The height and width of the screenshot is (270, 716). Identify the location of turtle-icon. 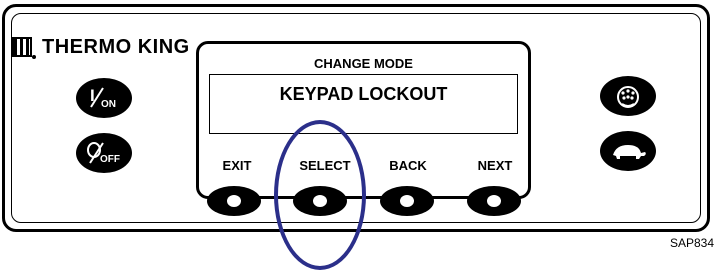
(629, 152).